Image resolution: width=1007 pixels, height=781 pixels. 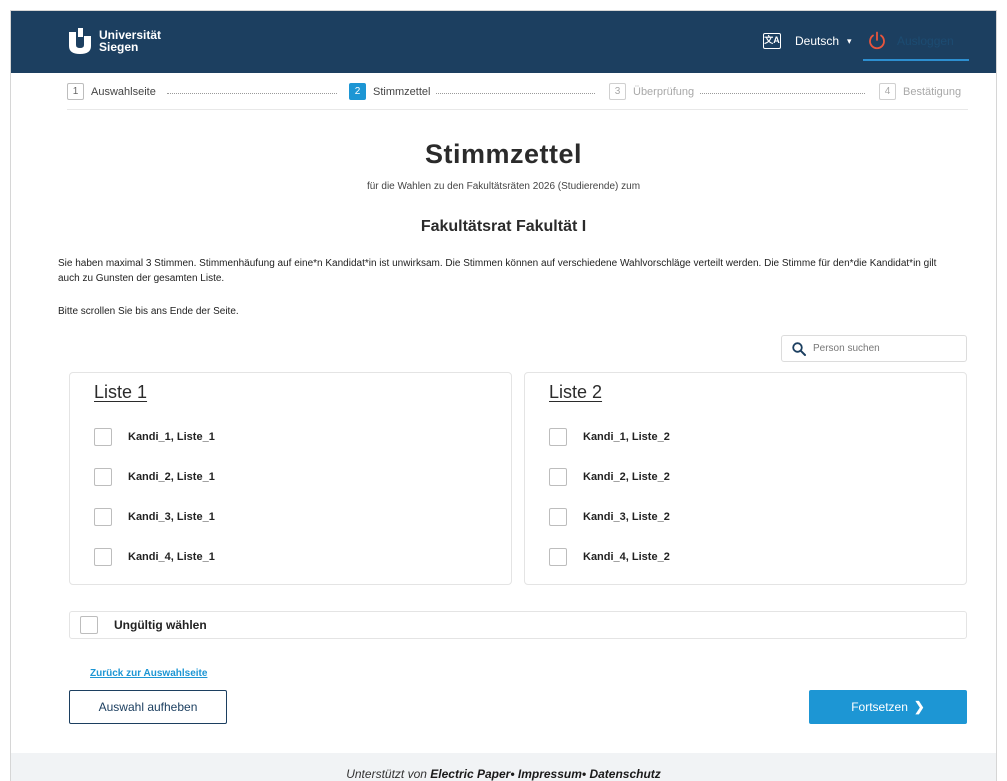 What do you see at coordinates (849, 40) in the screenshot?
I see `chevron-down-icon: ▾` at bounding box center [849, 40].